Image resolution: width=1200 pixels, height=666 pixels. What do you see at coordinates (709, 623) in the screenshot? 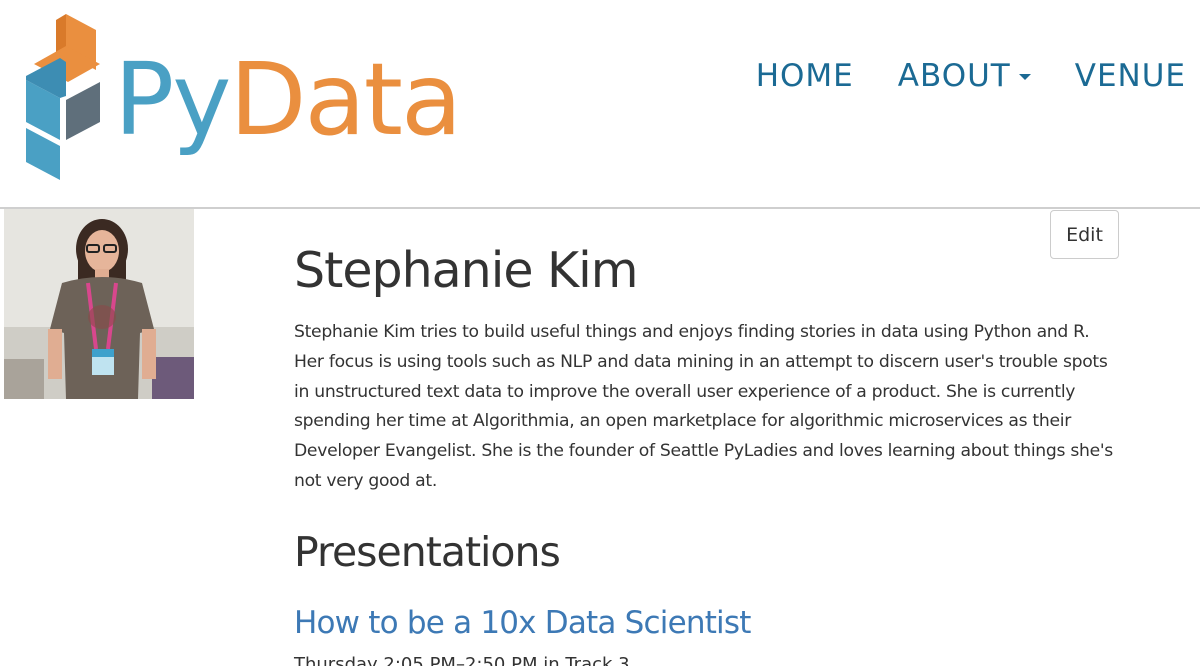
I see `presentation-title-link: How to be a 10x Data Scientist` at bounding box center [709, 623].